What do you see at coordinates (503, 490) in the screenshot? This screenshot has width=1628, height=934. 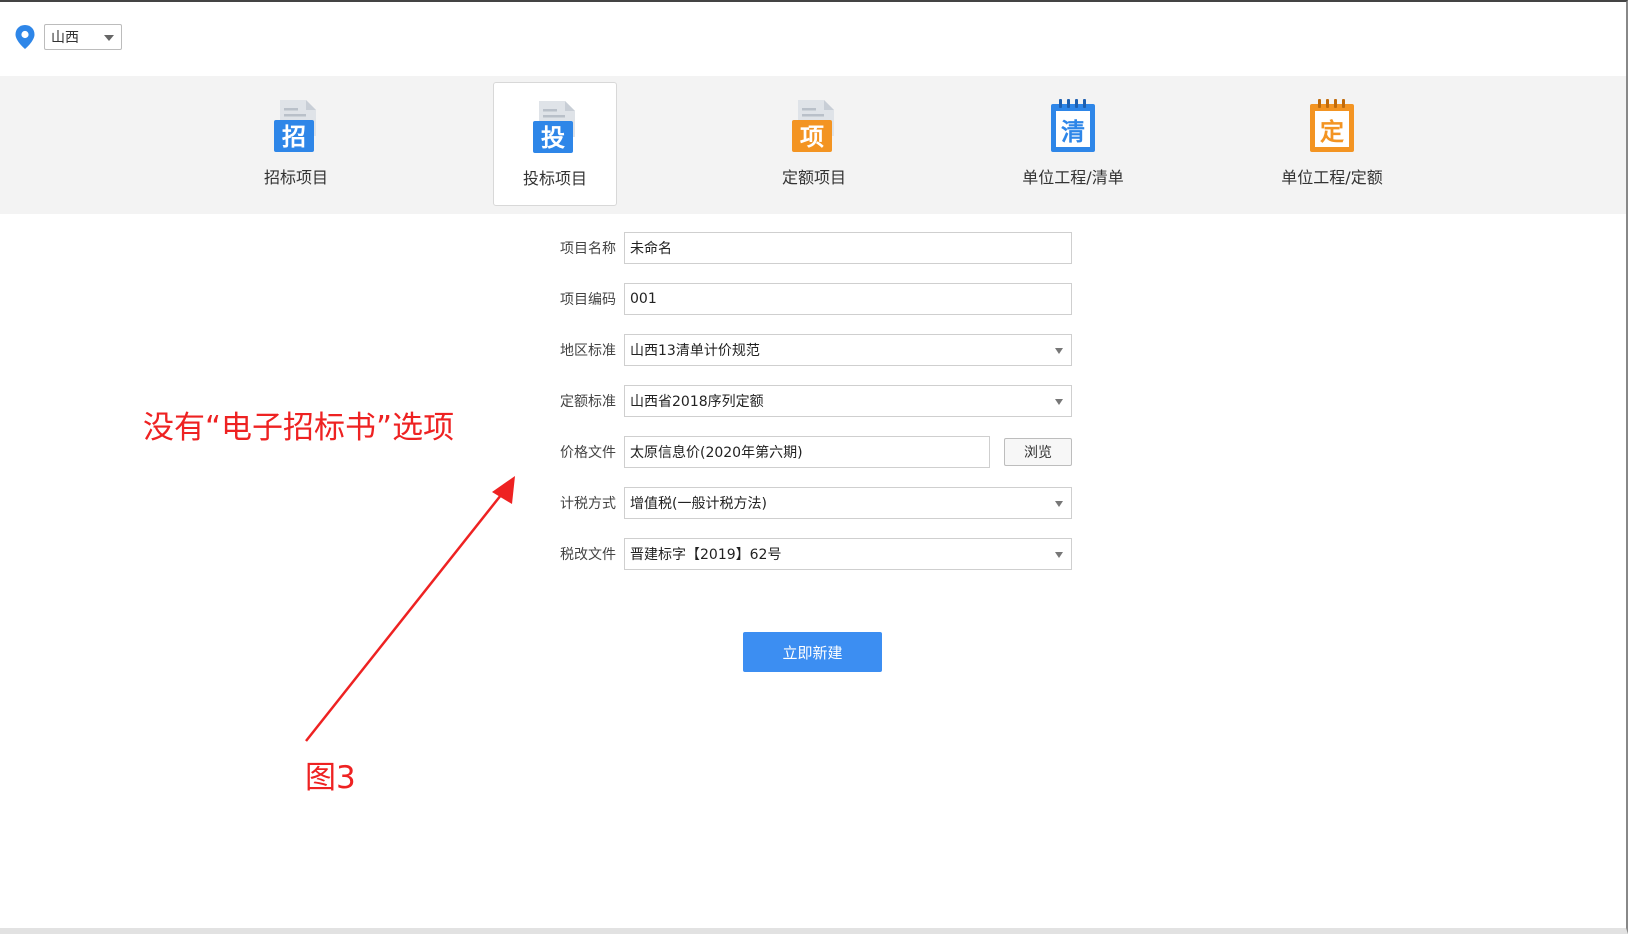 I see `annotation-arrow-head` at bounding box center [503, 490].